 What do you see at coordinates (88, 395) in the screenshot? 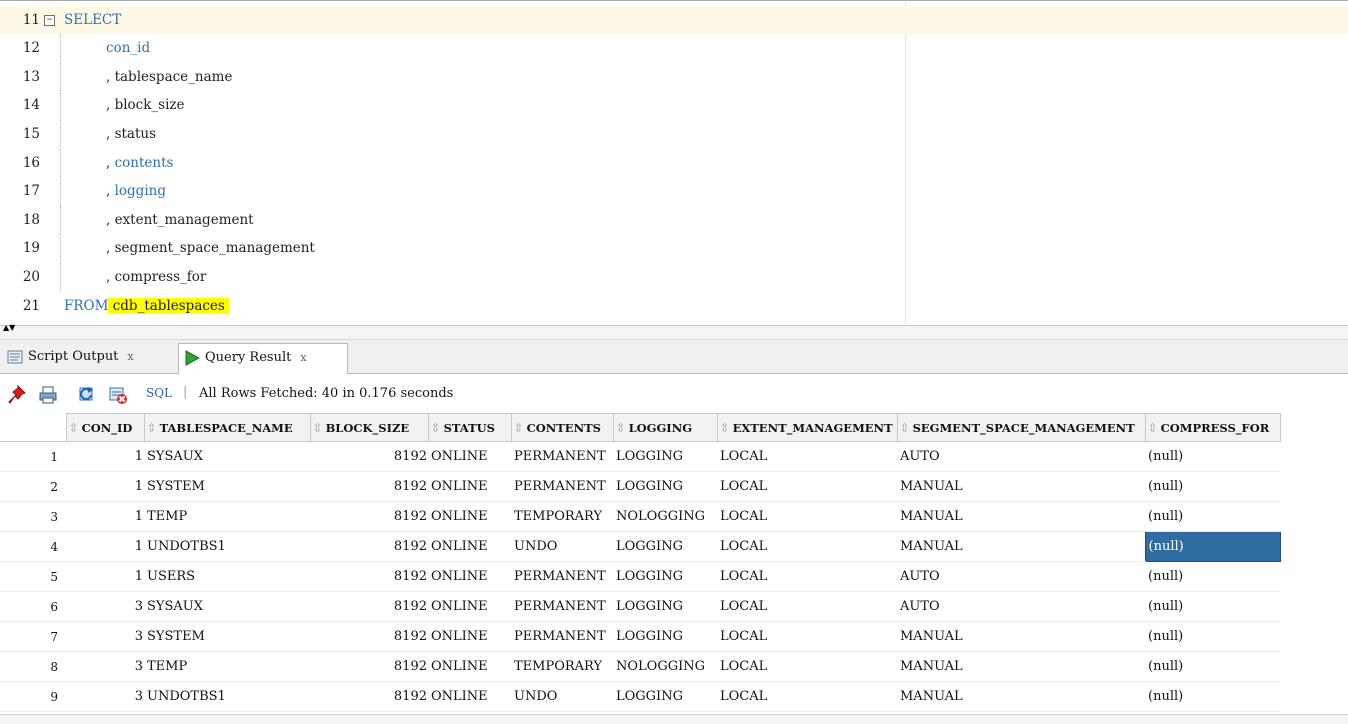
I see `refresh-icon` at bounding box center [88, 395].